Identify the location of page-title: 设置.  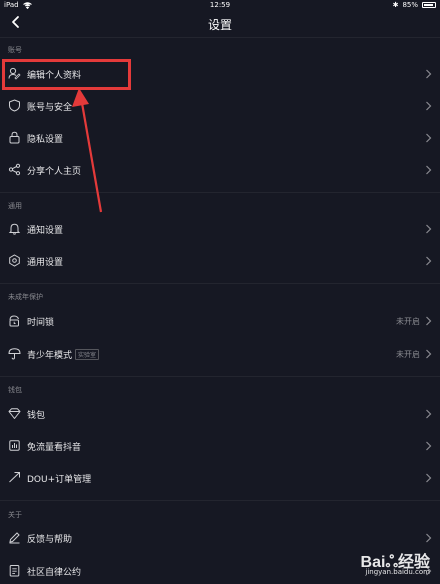
(219, 25).